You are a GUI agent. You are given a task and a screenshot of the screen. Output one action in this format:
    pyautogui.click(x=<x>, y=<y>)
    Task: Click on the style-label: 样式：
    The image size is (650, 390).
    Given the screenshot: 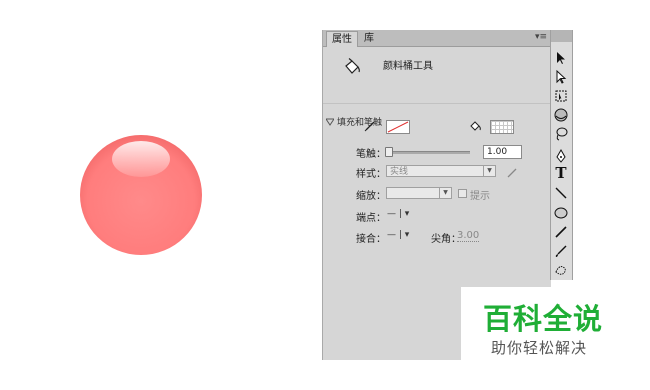 What is the action you would take?
    pyautogui.click(x=371, y=174)
    